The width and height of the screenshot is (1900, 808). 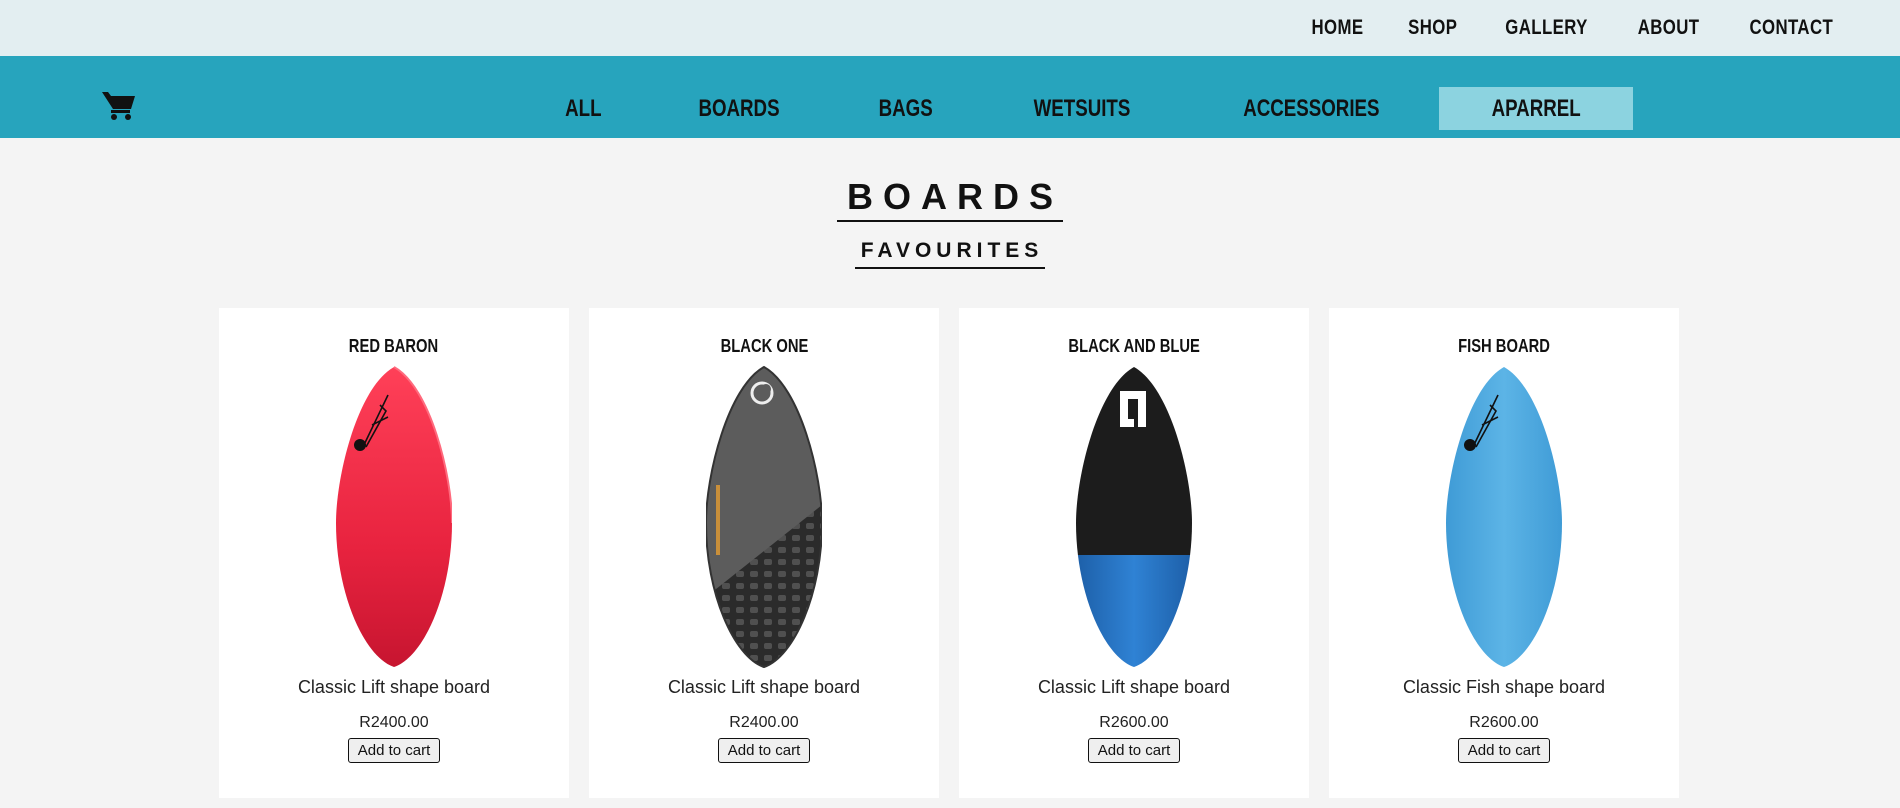 I want to click on category-tab-all: ALL, so click(x=583, y=108).